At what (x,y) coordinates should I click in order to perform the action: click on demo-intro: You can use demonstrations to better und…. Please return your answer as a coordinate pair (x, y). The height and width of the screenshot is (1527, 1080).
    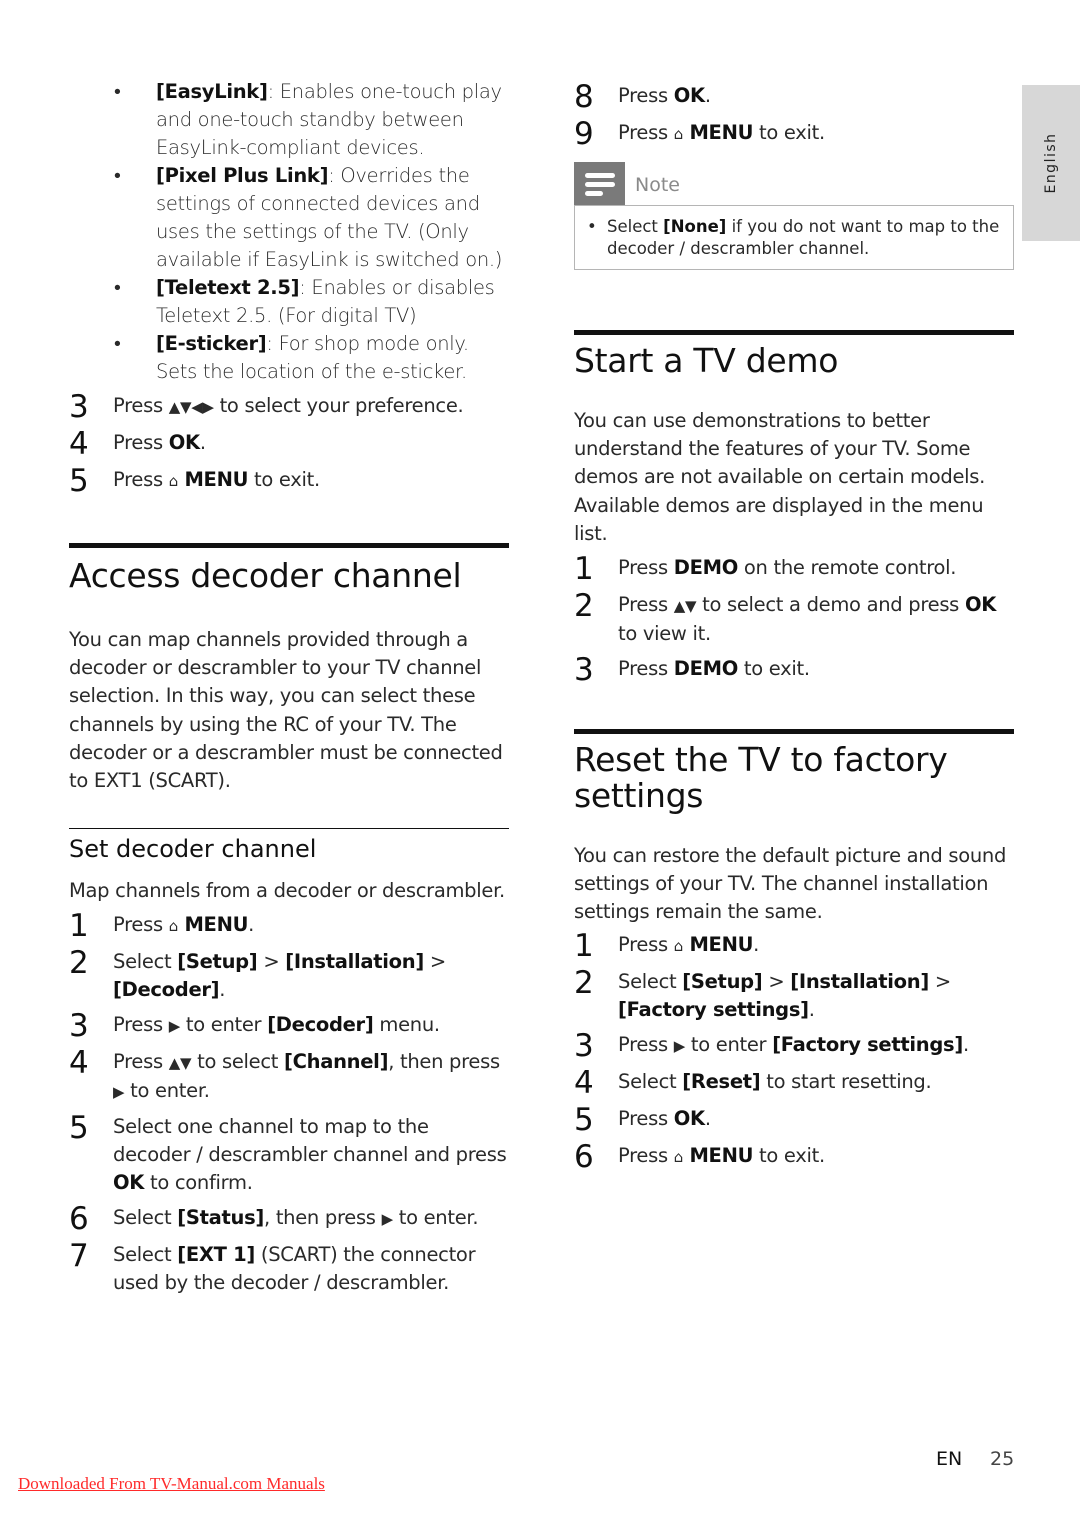
    Looking at the image, I should click on (780, 477).